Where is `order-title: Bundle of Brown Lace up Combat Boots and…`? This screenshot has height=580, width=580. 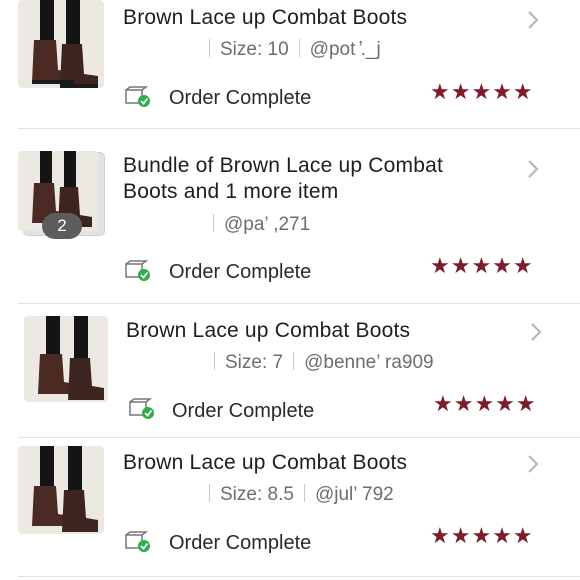
order-title: Bundle of Brown Lace up Combat Boots and… is located at coordinates (283, 178).